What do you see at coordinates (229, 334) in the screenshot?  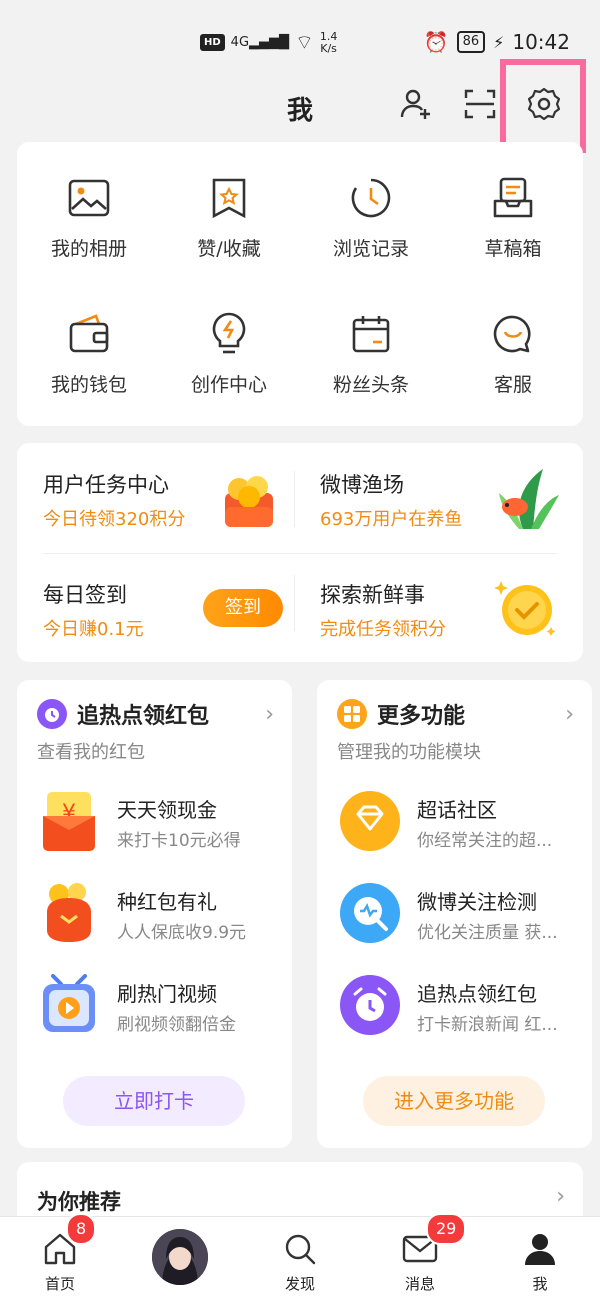 I see `lightbulb-icon` at bounding box center [229, 334].